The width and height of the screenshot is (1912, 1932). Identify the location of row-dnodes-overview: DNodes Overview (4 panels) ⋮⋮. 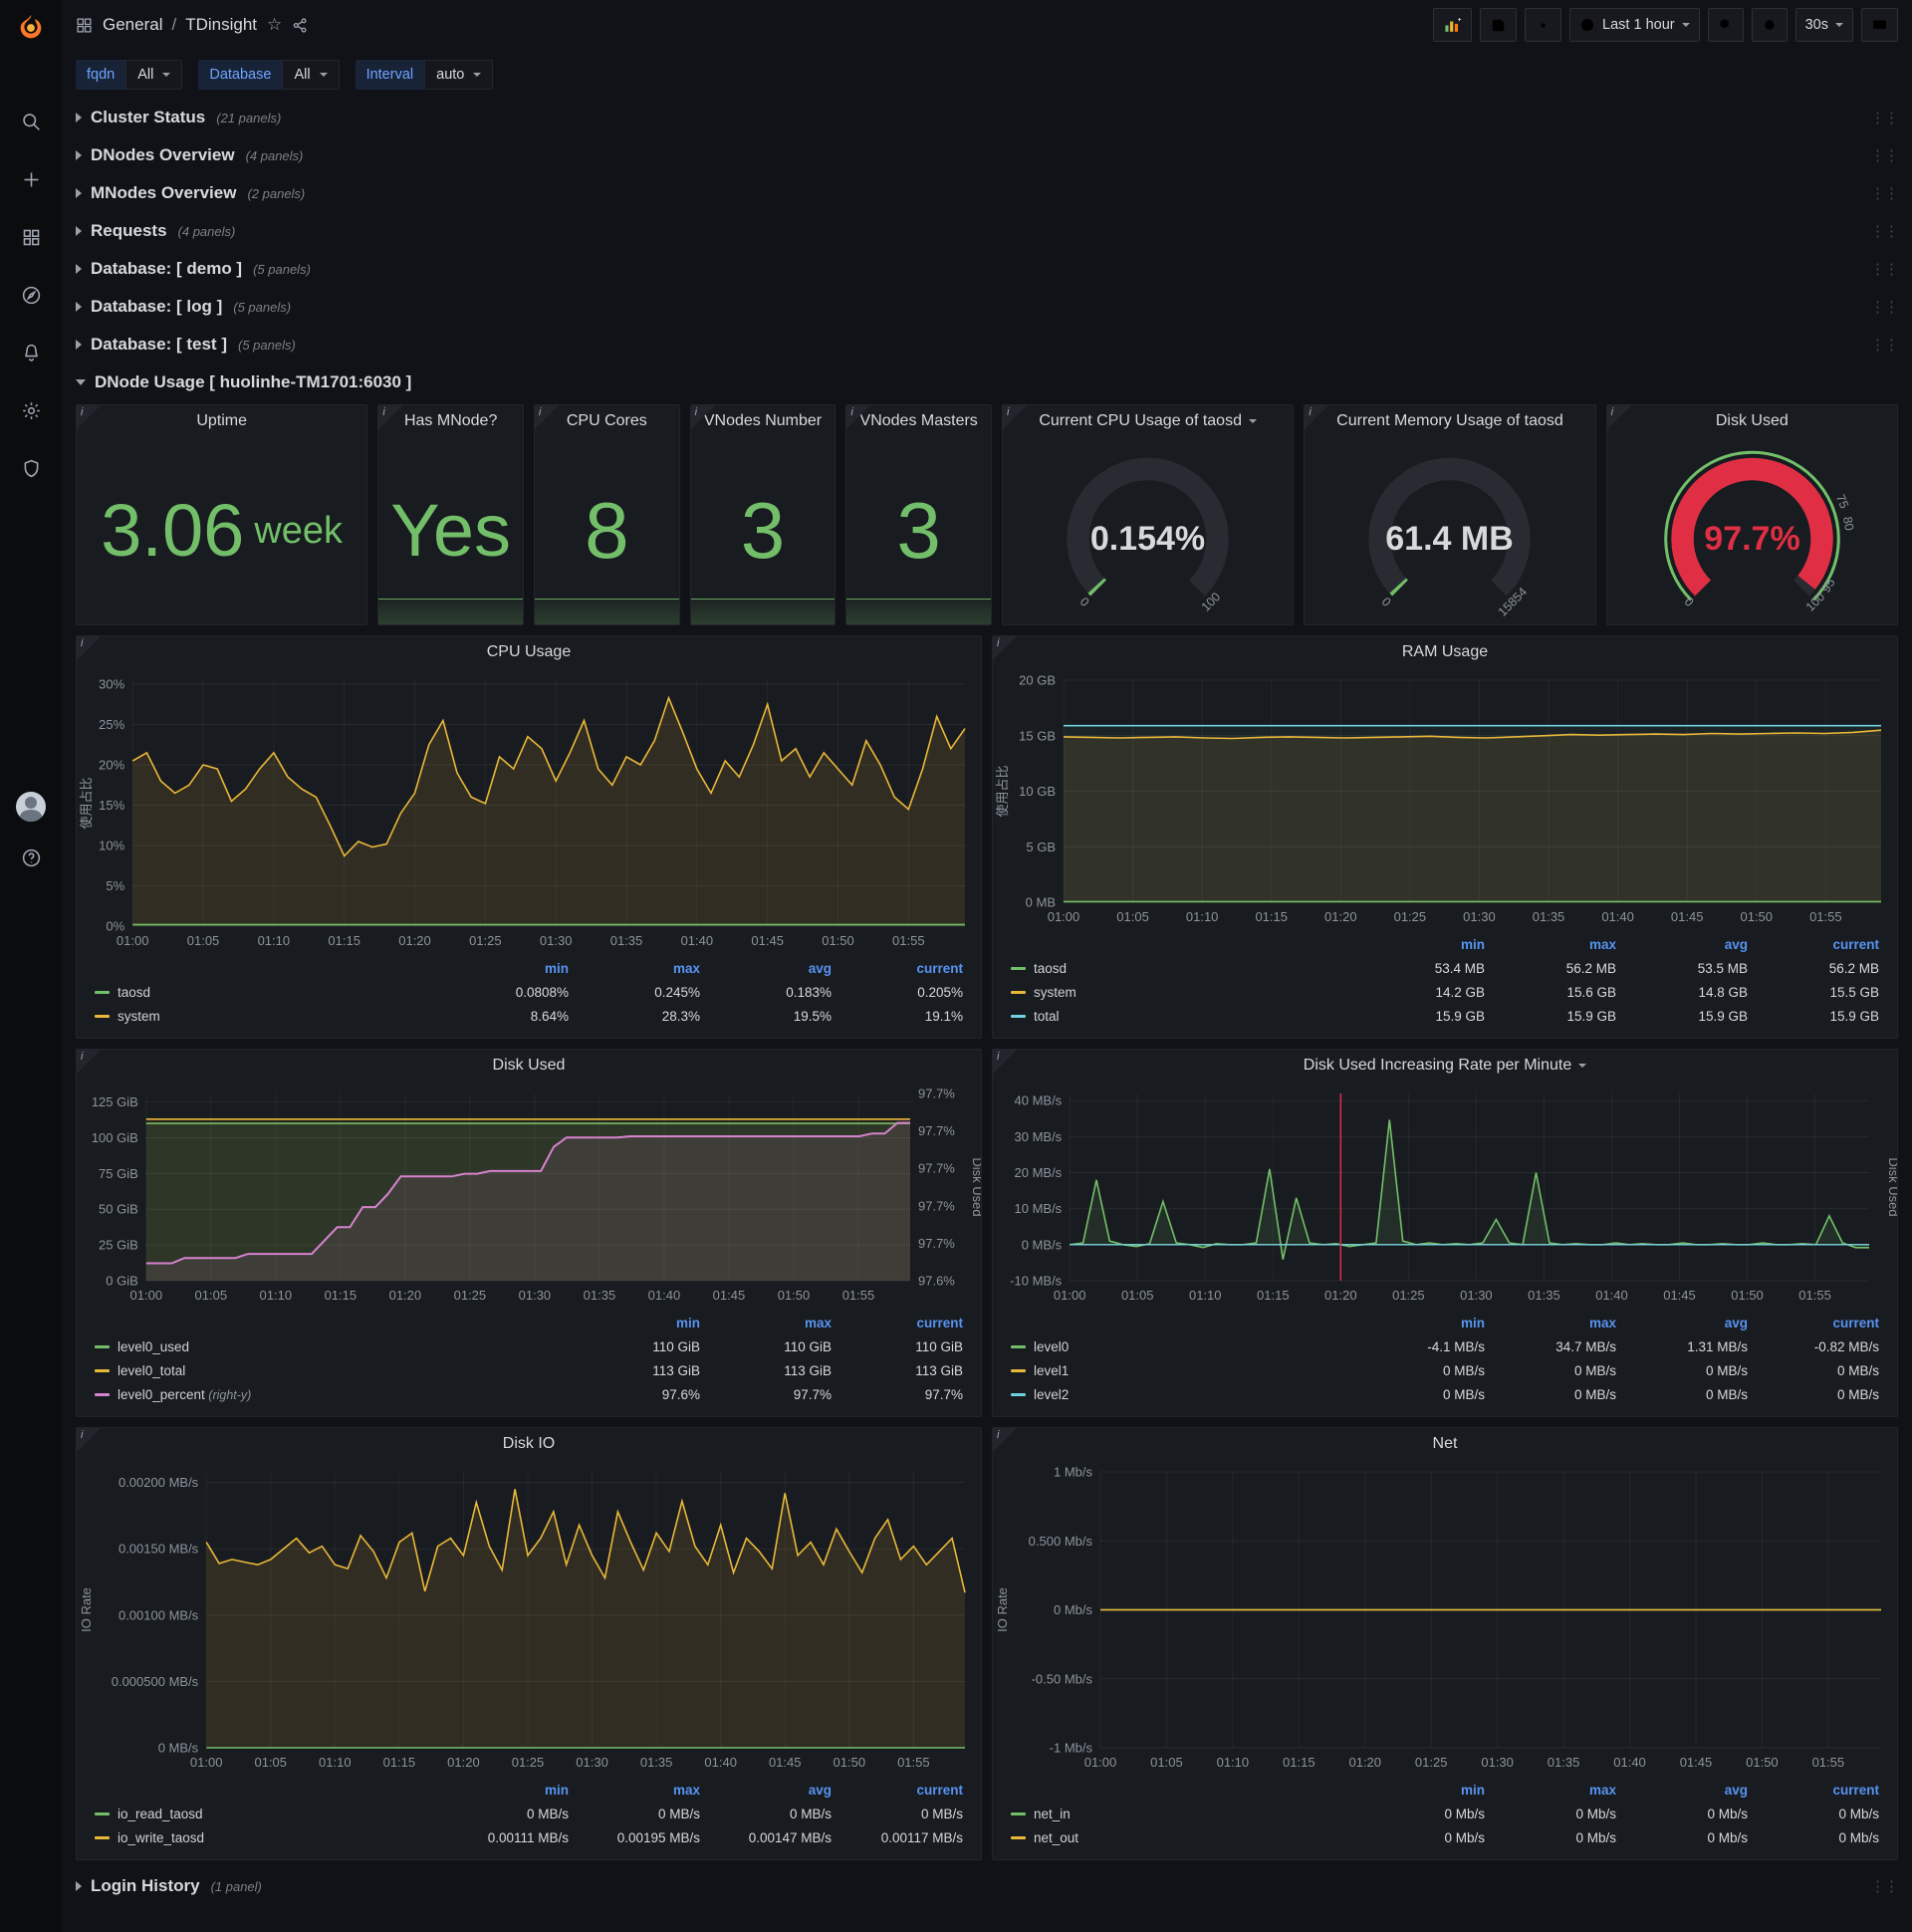
(987, 155).